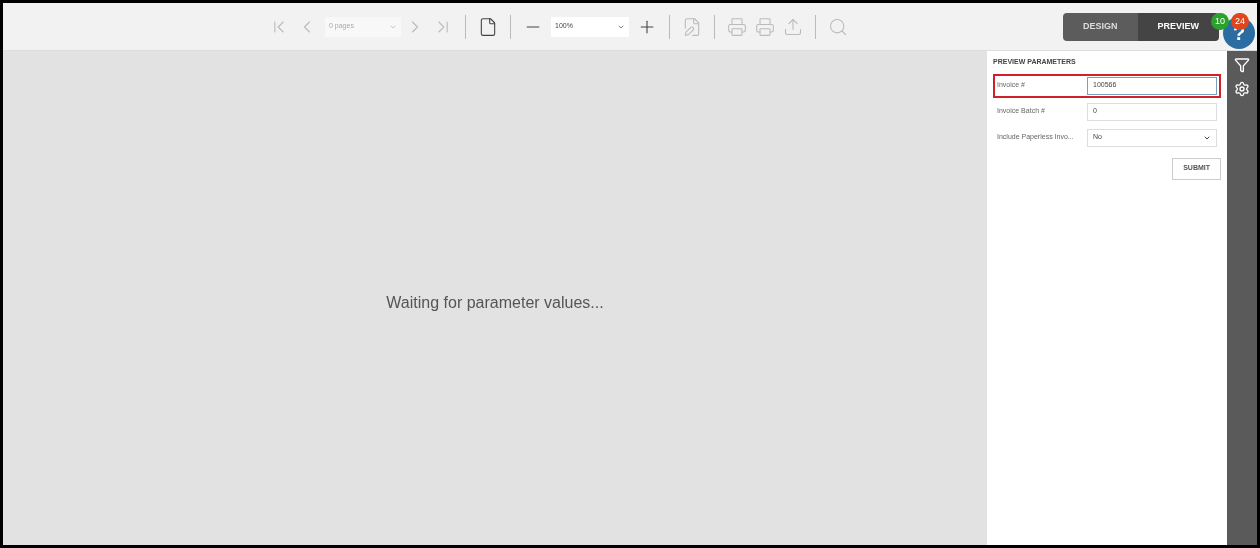 Image resolution: width=1260 pixels, height=548 pixels. Describe the element at coordinates (488, 26) in the screenshot. I see `page-icon` at that location.